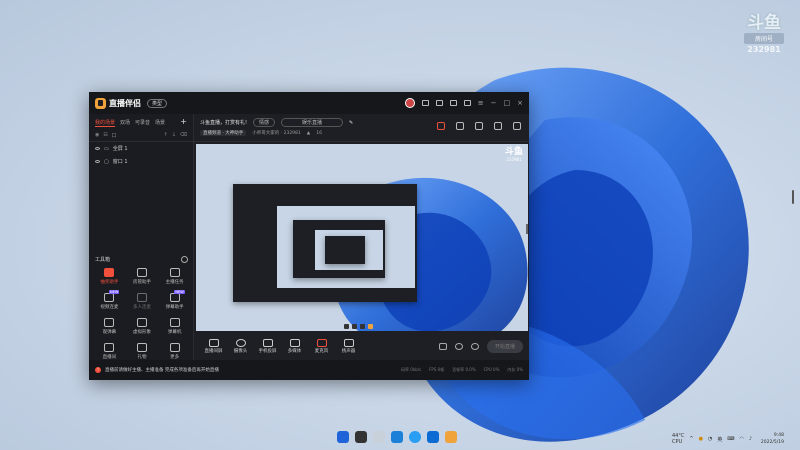  What do you see at coordinates (174, 322) in the screenshot?
I see `danmaku-machine-icon` at bounding box center [174, 322].